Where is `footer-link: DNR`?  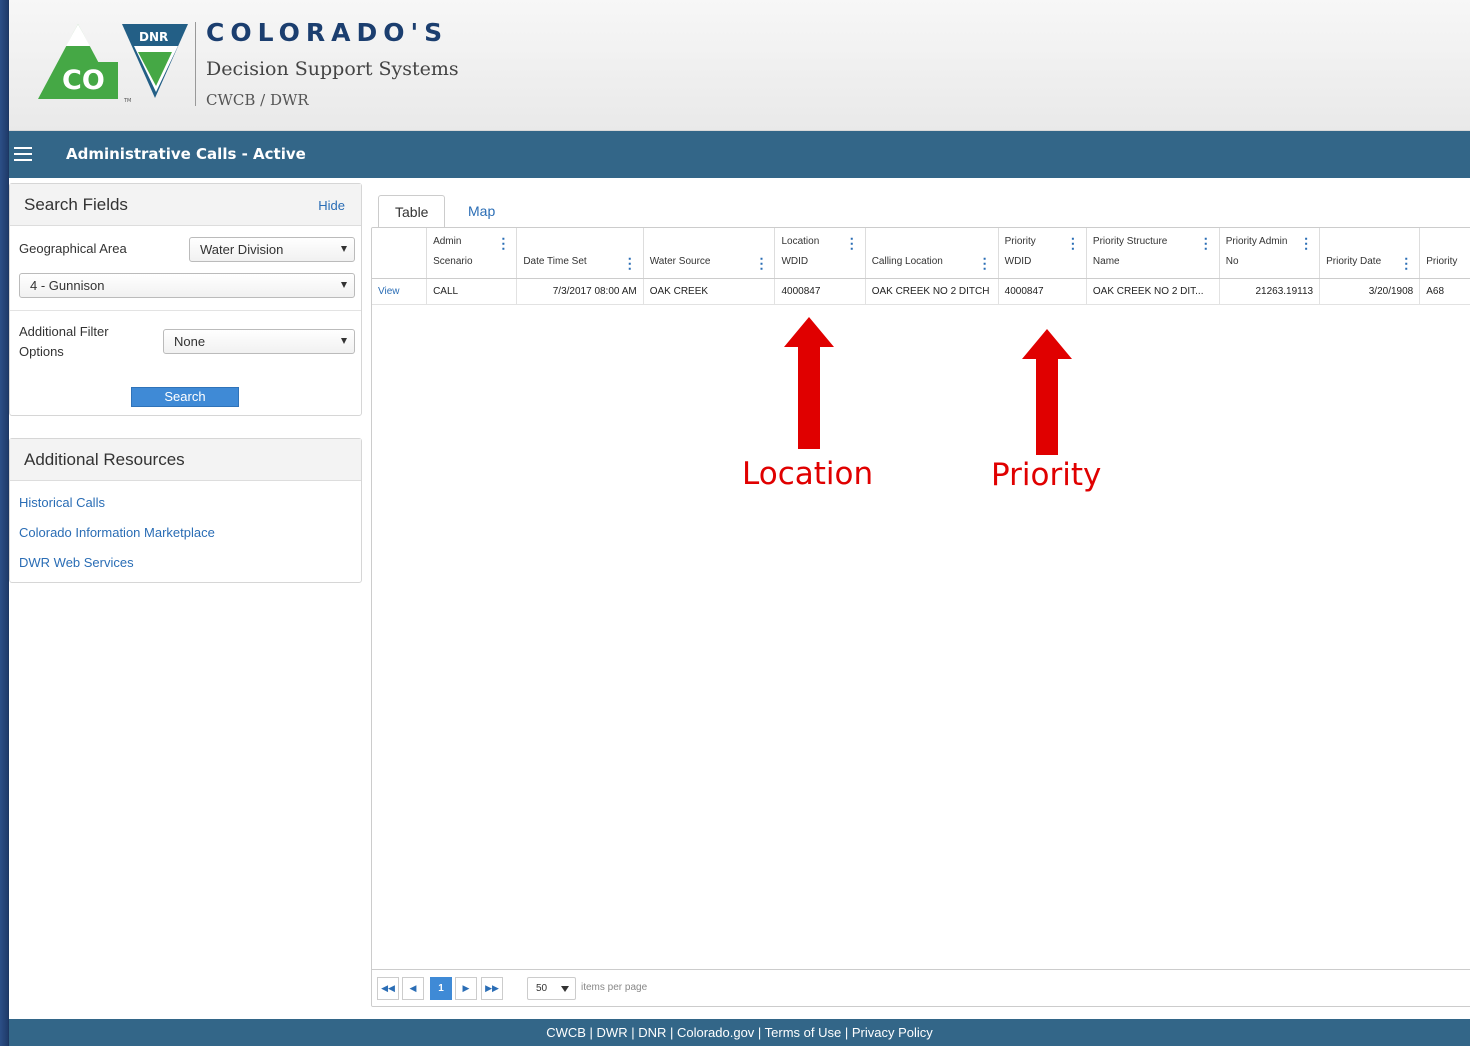 footer-link: DNR is located at coordinates (652, 1032).